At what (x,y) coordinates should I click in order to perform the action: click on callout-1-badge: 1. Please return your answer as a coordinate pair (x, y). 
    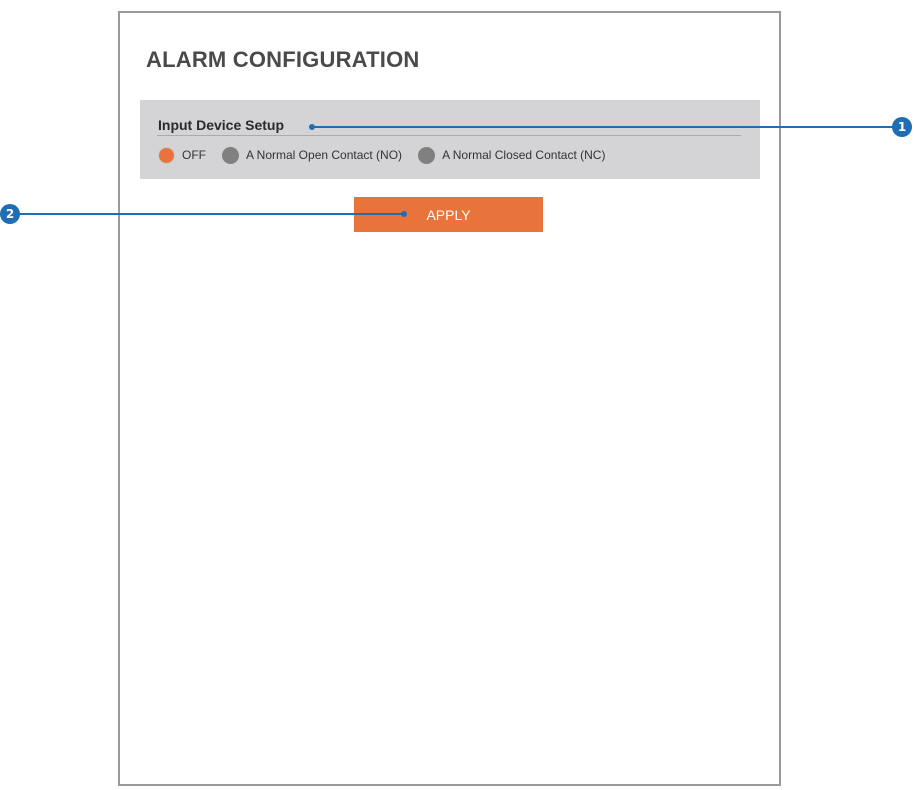
    Looking at the image, I should click on (902, 127).